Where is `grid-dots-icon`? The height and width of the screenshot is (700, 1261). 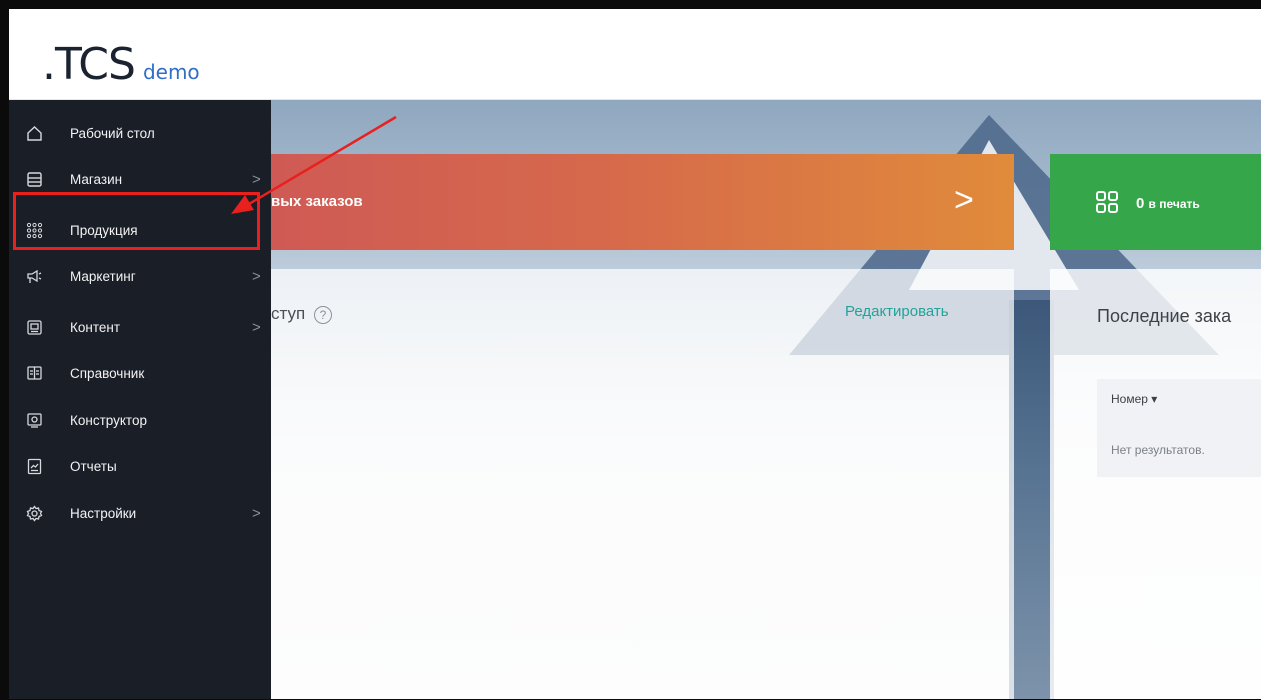
grid-dots-icon is located at coordinates (34, 230).